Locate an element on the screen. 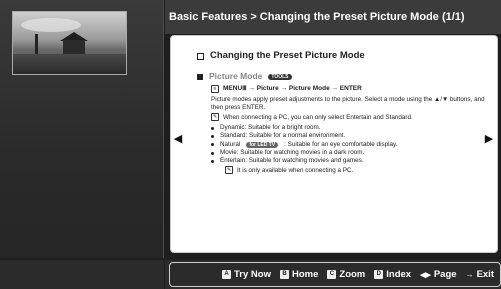  zoom-button: C Zoom is located at coordinates (346, 274).